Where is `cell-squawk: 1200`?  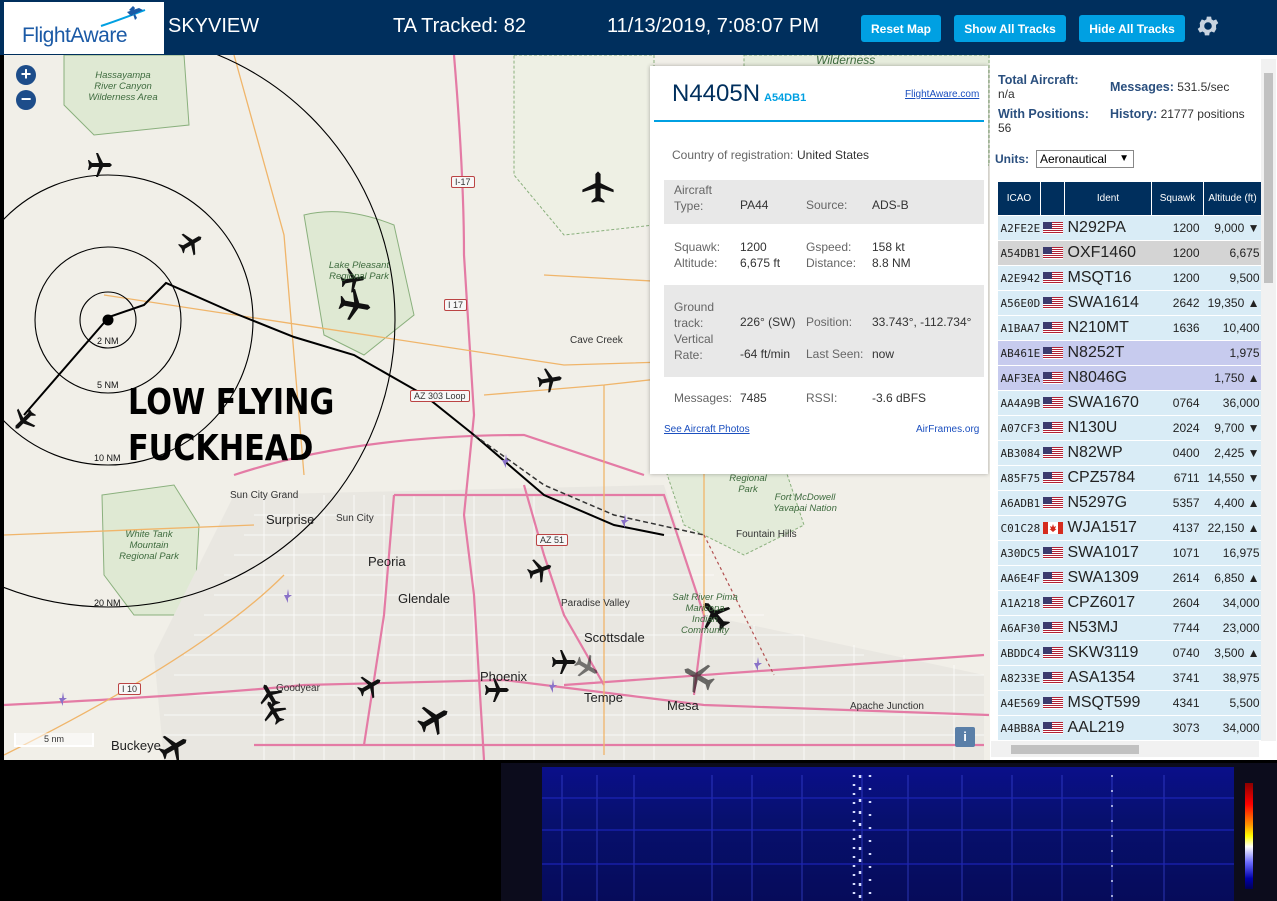
cell-squawk: 1200 is located at coordinates (1177, 278).